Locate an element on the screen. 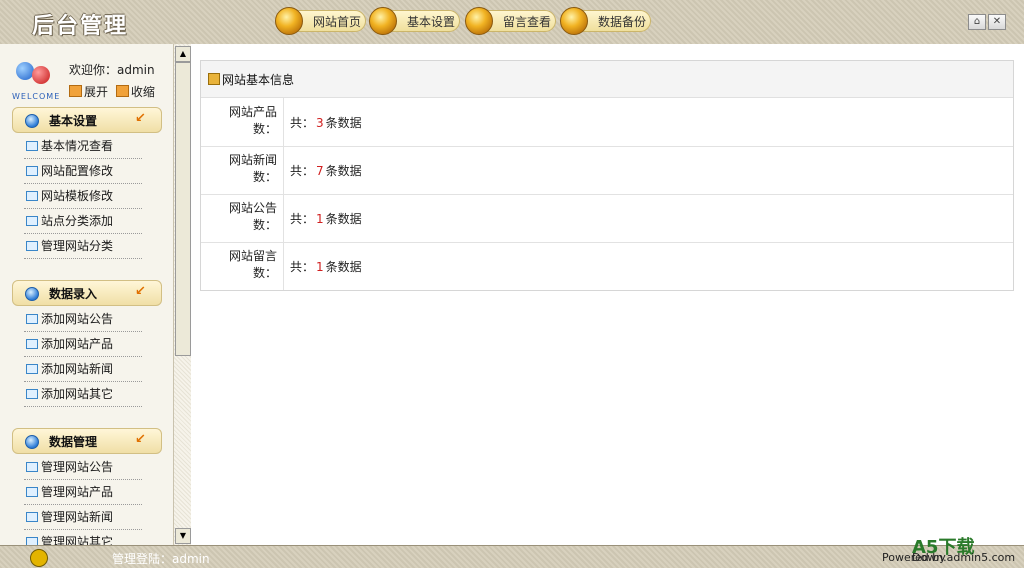 The height and width of the screenshot is (568, 1024). row-label: 网站新闻数： is located at coordinates (252, 168).